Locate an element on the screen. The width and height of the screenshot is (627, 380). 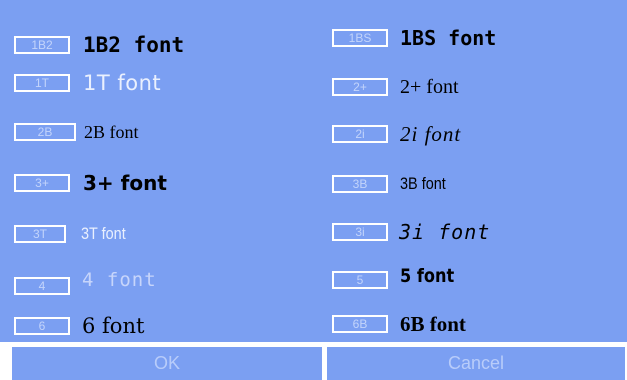
font-option-label: 6B font is located at coordinates (433, 323).